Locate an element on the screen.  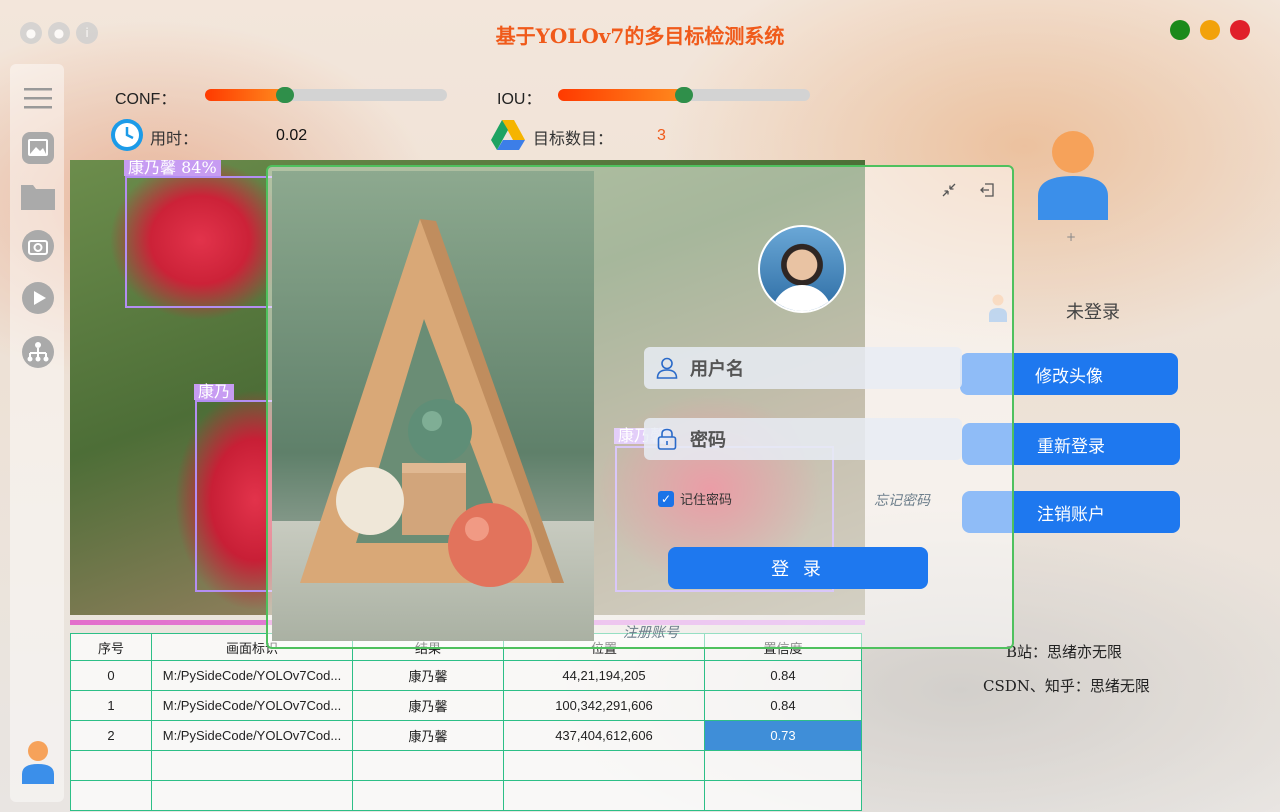
checkbox-checked-icon: ✓ is located at coordinates (666, 498).